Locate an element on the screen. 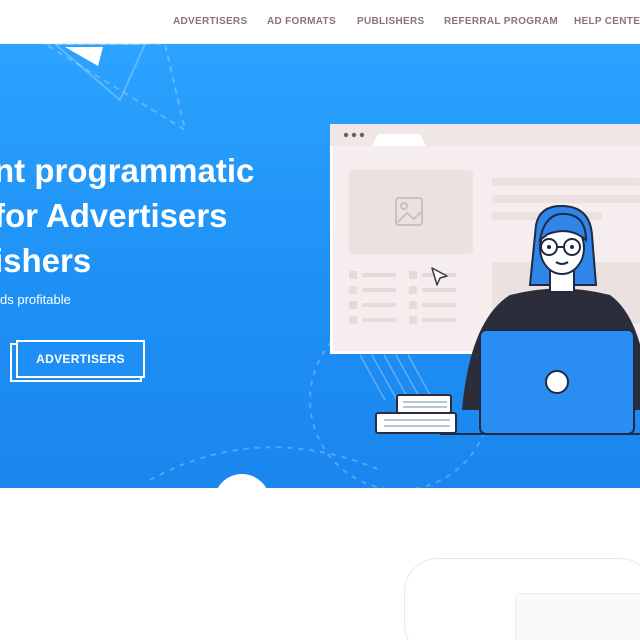 The image size is (640, 640). nav-publishers-link: PUBLISHERS is located at coordinates (390, 21).